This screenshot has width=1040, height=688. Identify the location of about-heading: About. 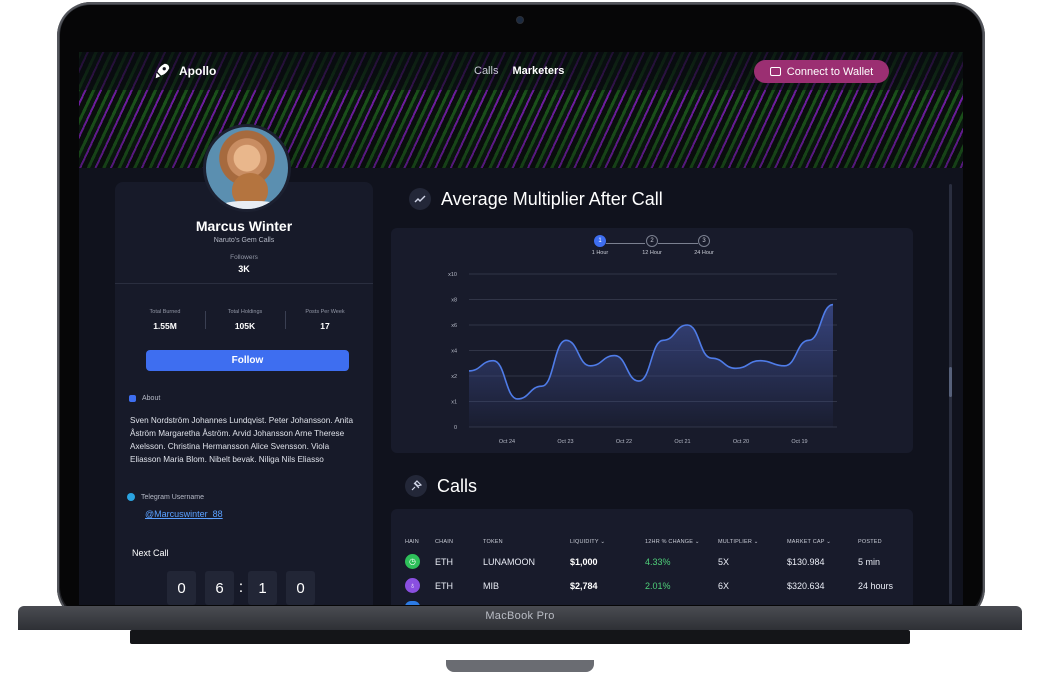
(144, 398).